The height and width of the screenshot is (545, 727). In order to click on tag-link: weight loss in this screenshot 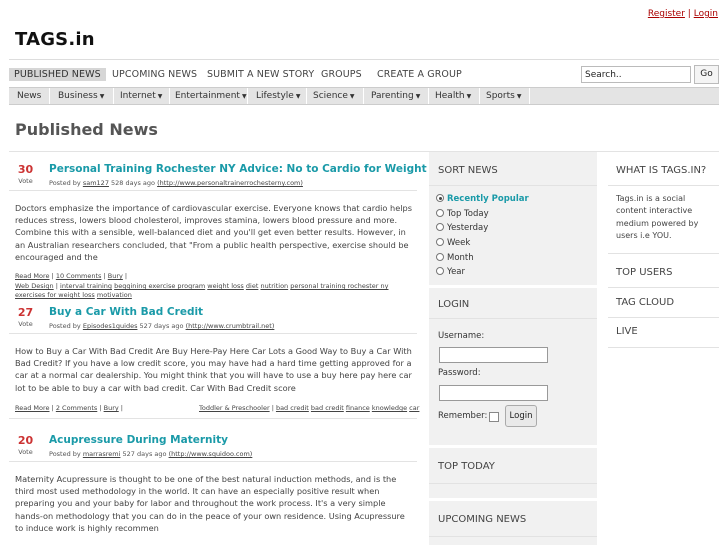, I will do `click(225, 286)`.